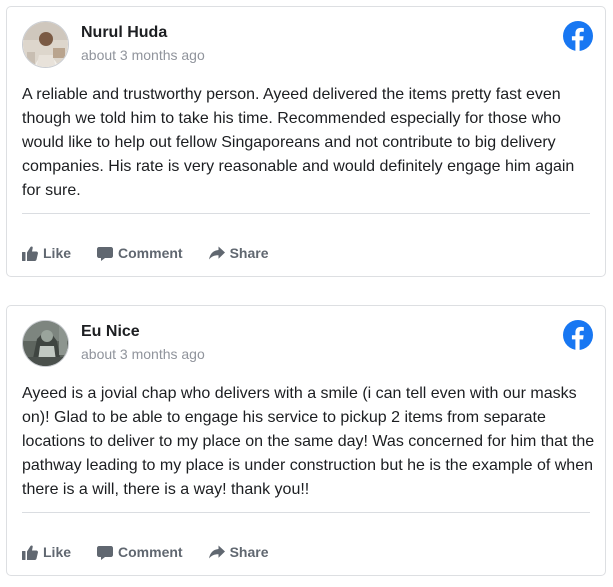 The height and width of the screenshot is (587, 613). I want to click on author-name: Eu Nice, so click(110, 332).